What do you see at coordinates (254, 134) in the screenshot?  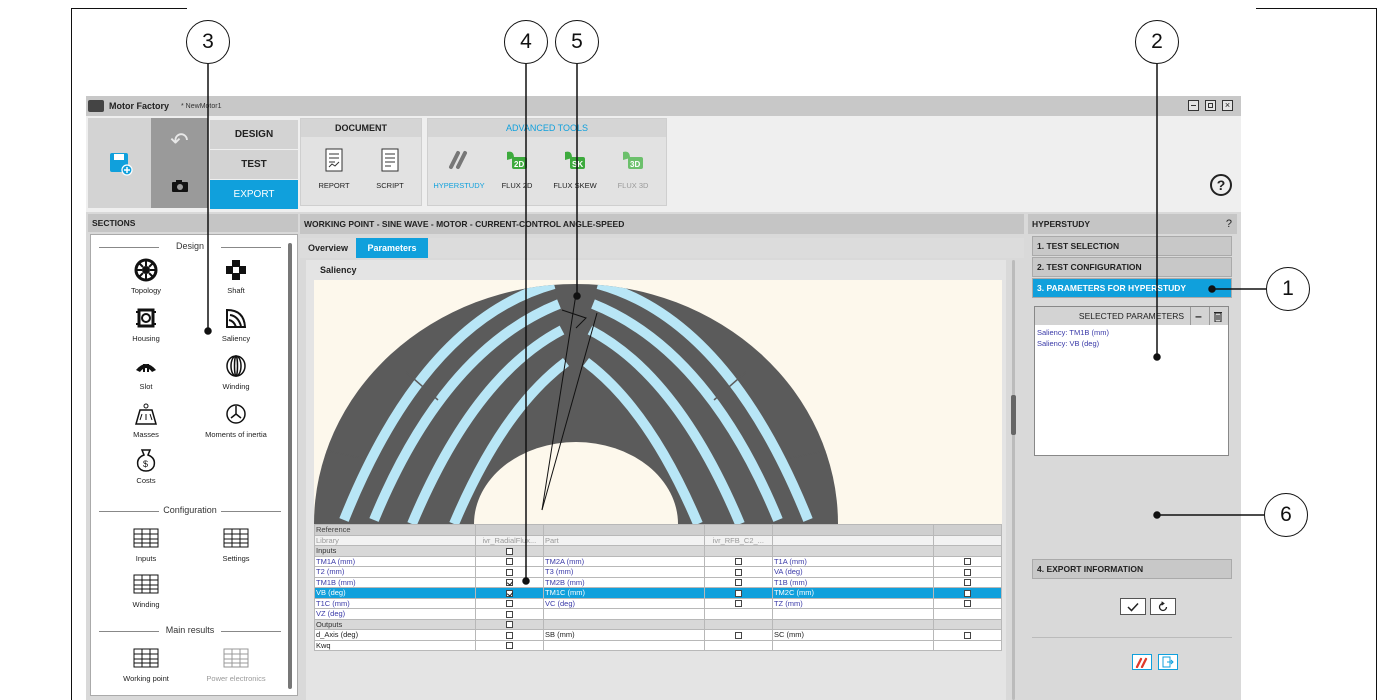 I see `mode-design-button: DESIGN` at bounding box center [254, 134].